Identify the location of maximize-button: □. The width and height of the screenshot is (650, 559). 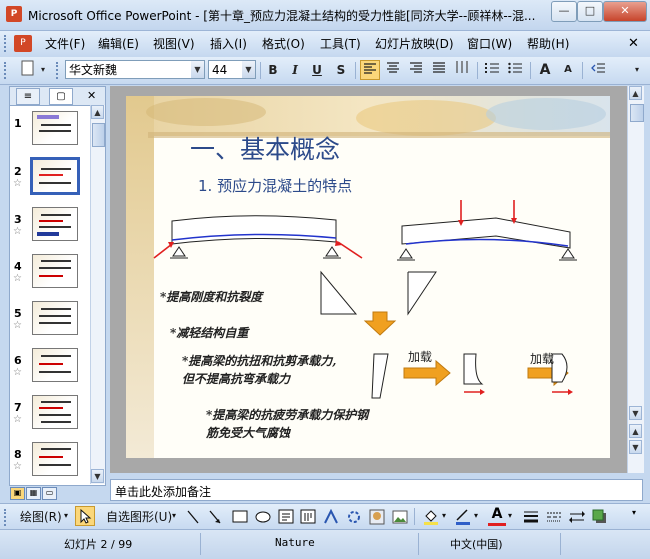
(590, 11).